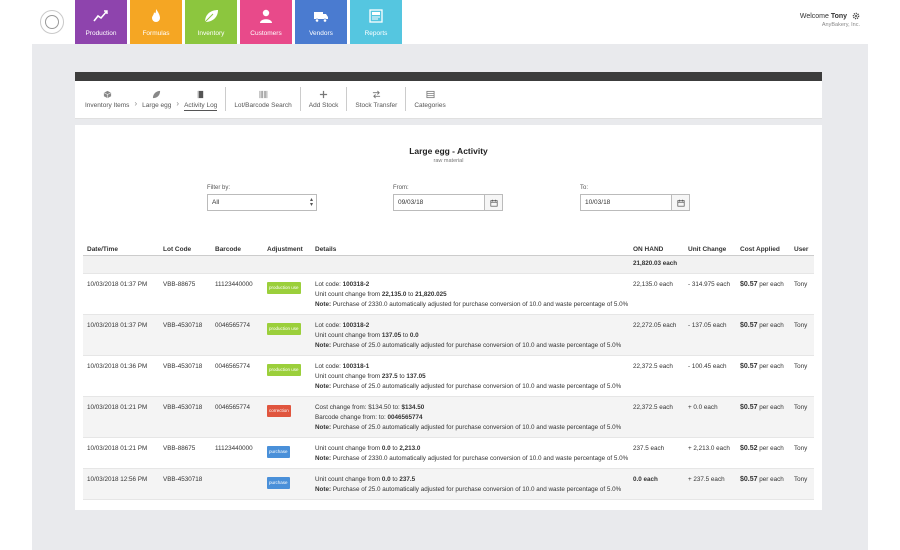 The image size is (900, 550). Describe the element at coordinates (710, 417) in the screenshot. I see `cell-unit-change: + 0.0 each` at that location.